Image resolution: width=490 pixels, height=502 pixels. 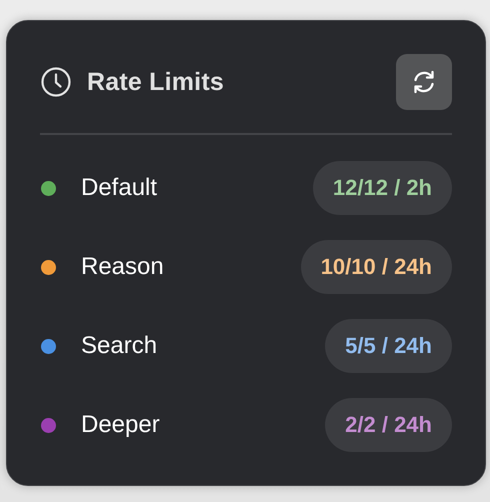 What do you see at coordinates (424, 82) in the screenshot?
I see `refresh-button` at bounding box center [424, 82].